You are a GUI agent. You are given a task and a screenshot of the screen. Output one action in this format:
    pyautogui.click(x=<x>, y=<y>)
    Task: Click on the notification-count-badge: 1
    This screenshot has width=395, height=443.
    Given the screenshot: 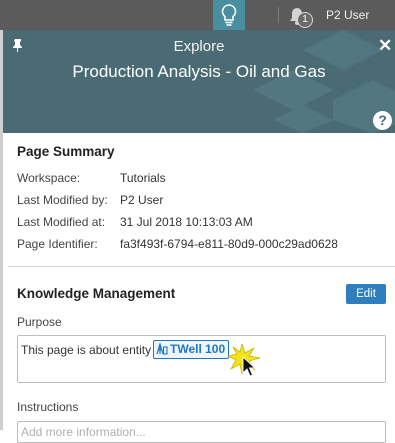 What is the action you would take?
    pyautogui.click(x=305, y=20)
    